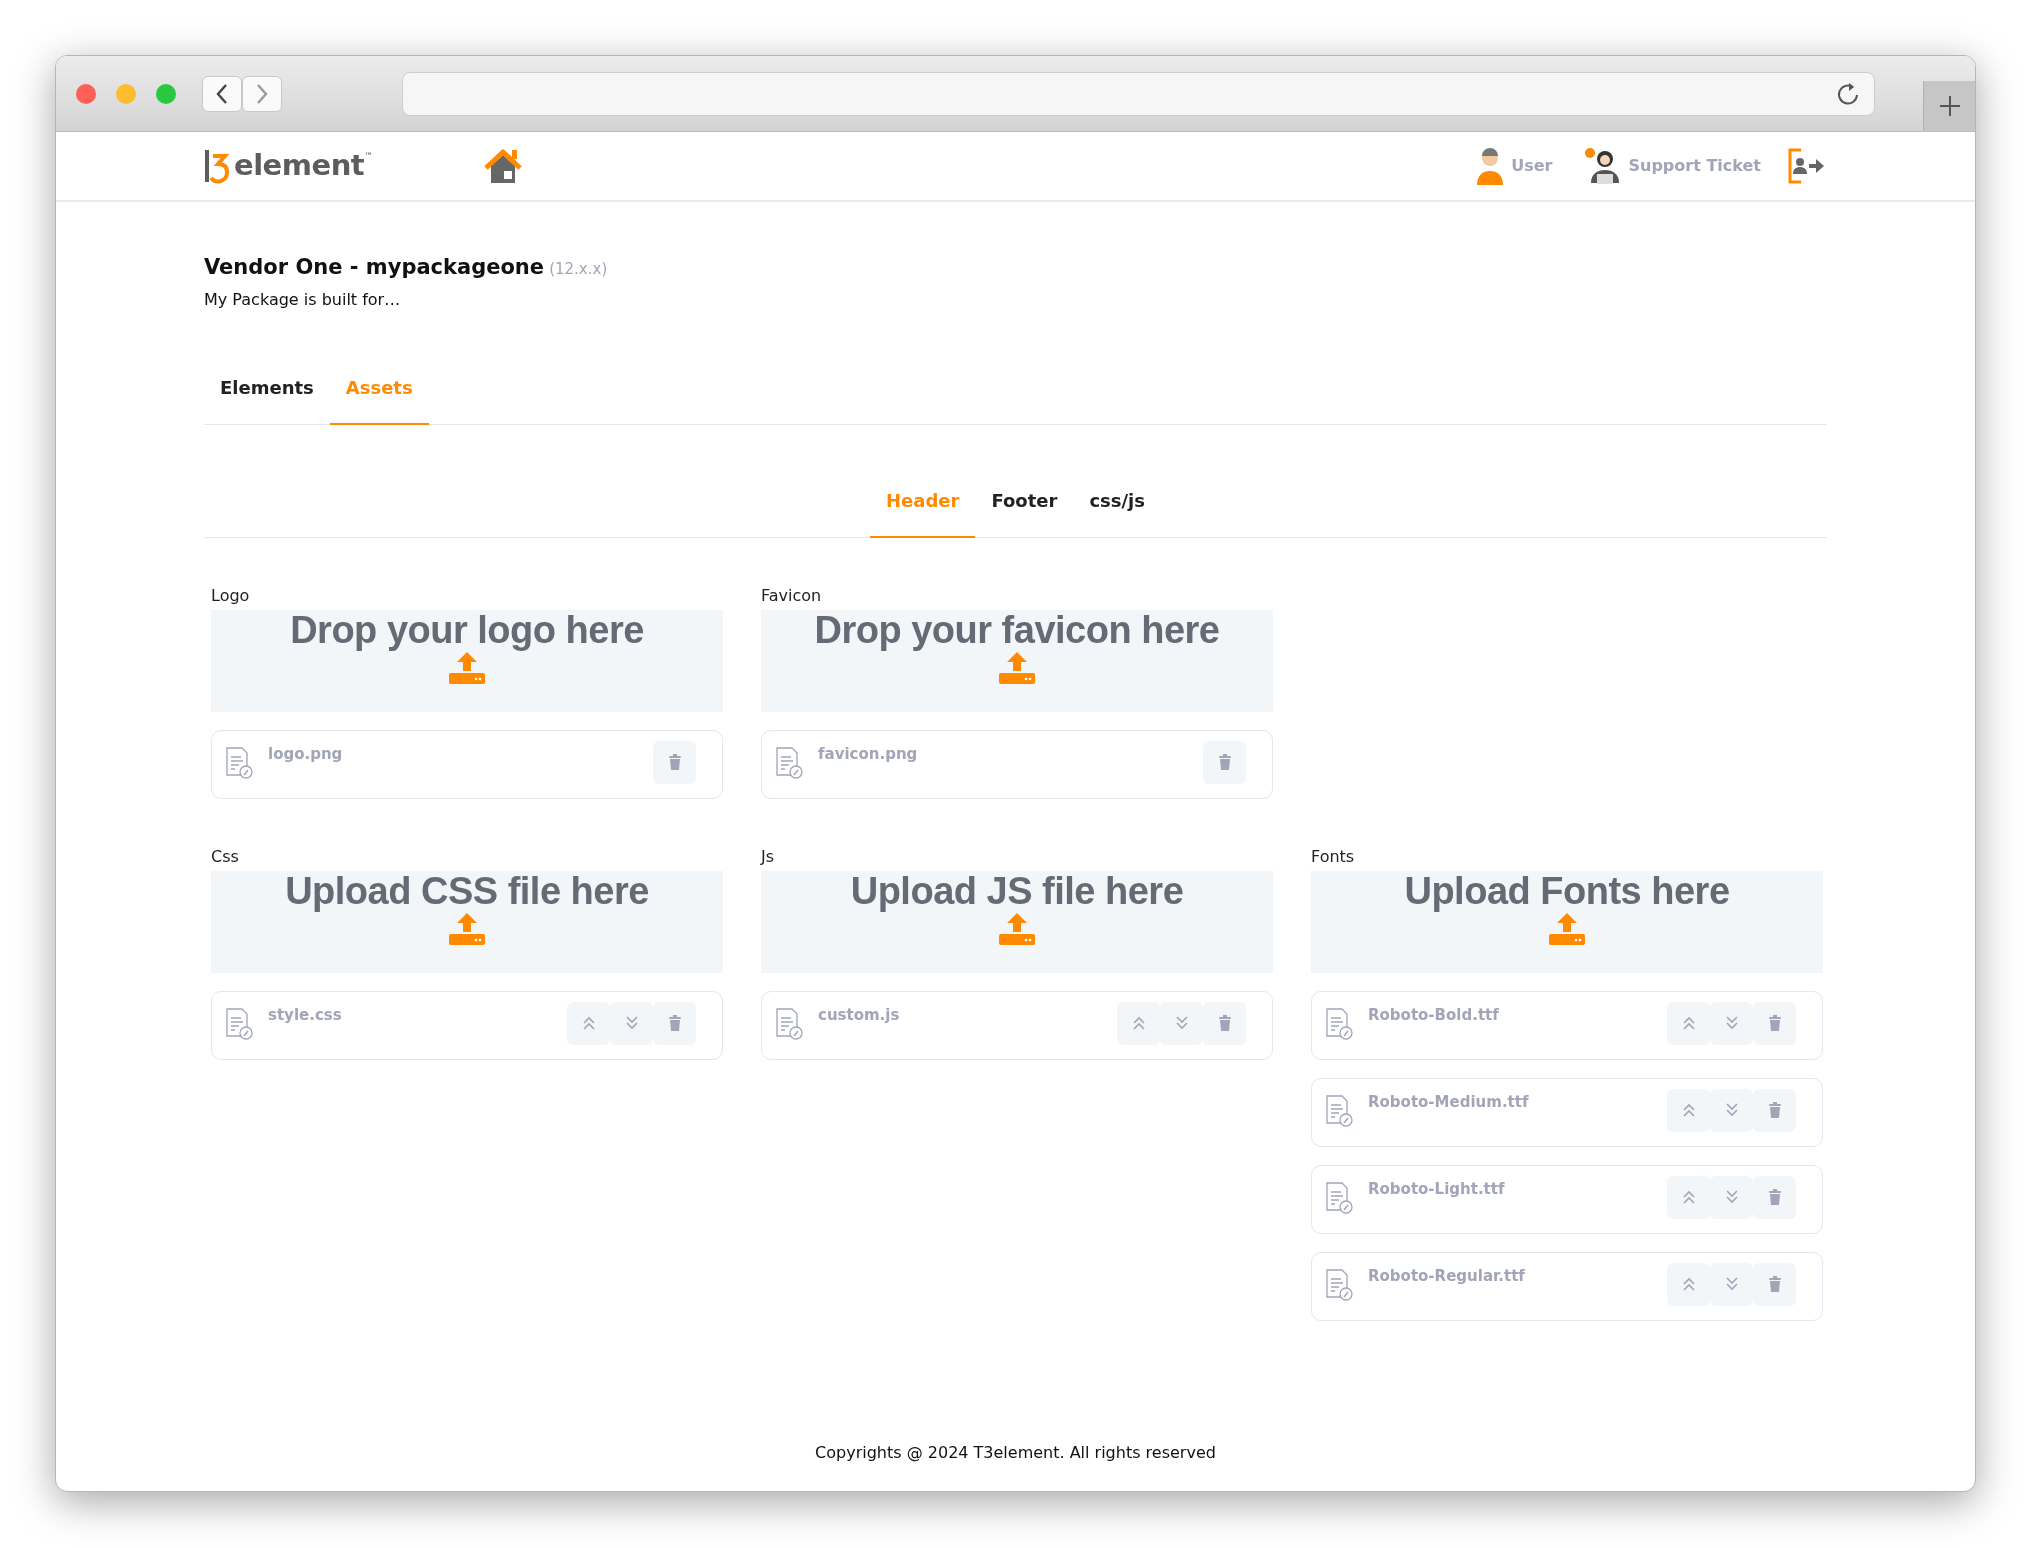 The width and height of the screenshot is (2032, 1548). What do you see at coordinates (1437, 1189) in the screenshot?
I see `file-name: Roboto-Light.ttf` at bounding box center [1437, 1189].